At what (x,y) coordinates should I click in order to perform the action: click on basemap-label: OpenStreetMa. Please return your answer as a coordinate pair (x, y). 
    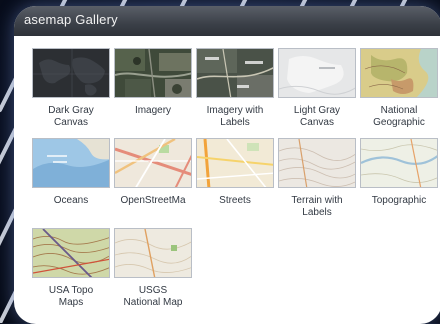
    Looking at the image, I should click on (153, 200).